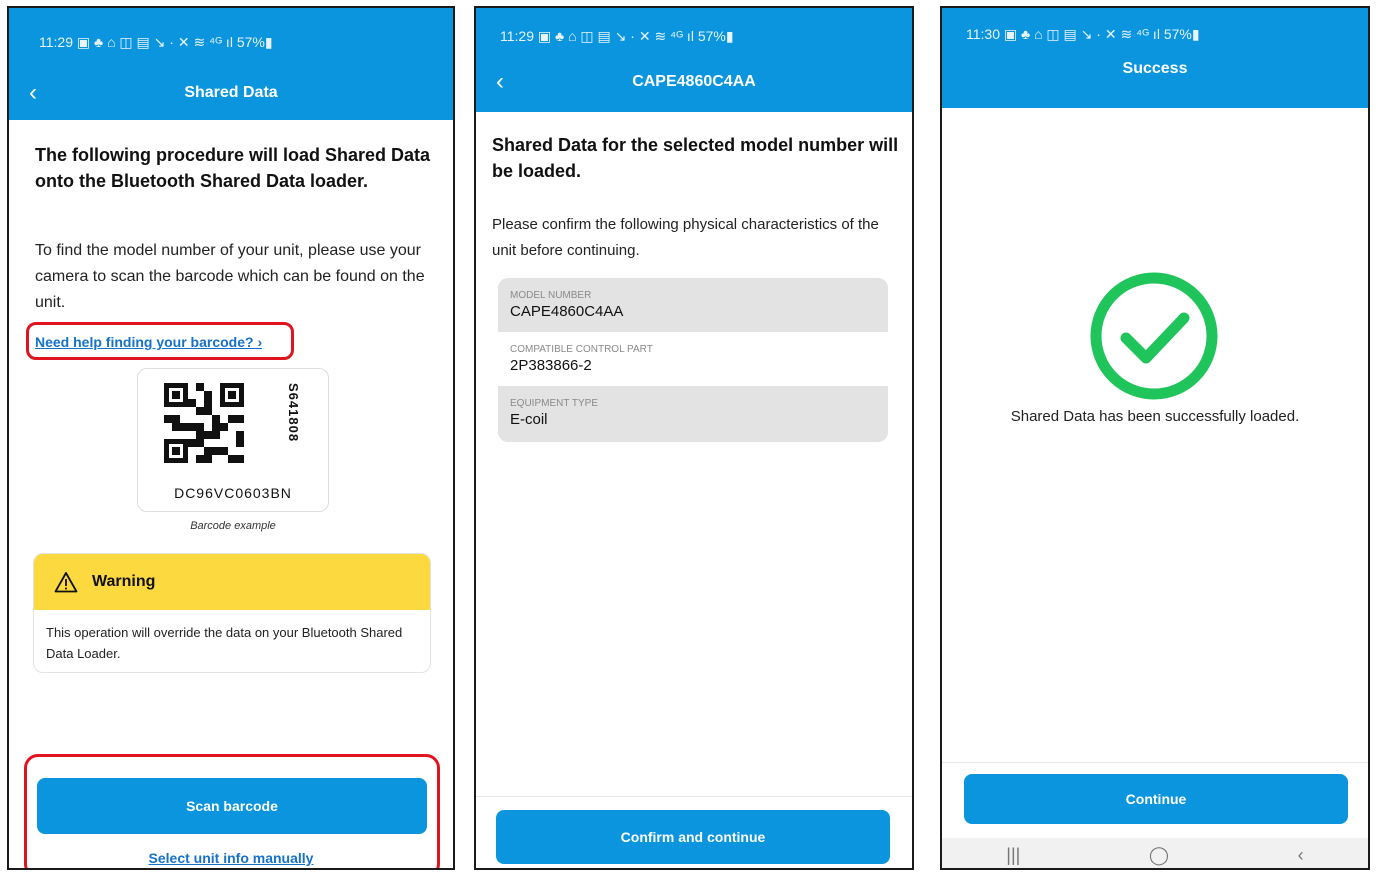 This screenshot has width=1376, height=873. Describe the element at coordinates (233, 526) in the screenshot. I see `barcode-caption: Barcode example` at that location.